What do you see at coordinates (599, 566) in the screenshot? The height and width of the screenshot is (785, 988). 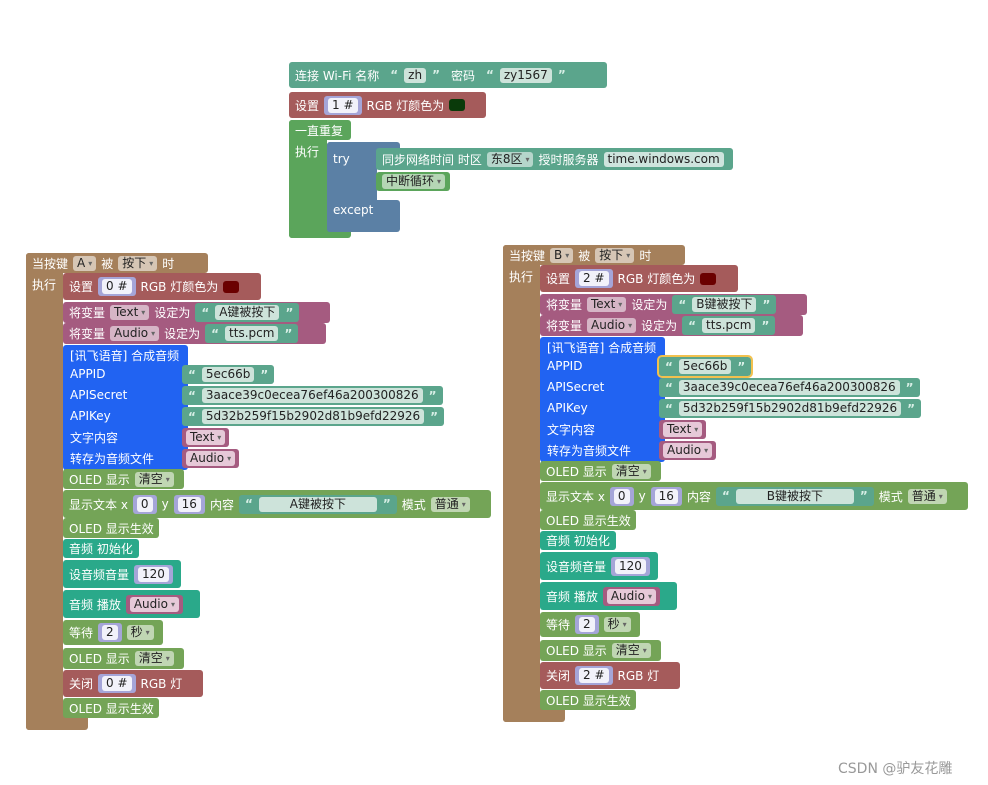 I see `audio-volume-block: 设音频音量 120` at bounding box center [599, 566].